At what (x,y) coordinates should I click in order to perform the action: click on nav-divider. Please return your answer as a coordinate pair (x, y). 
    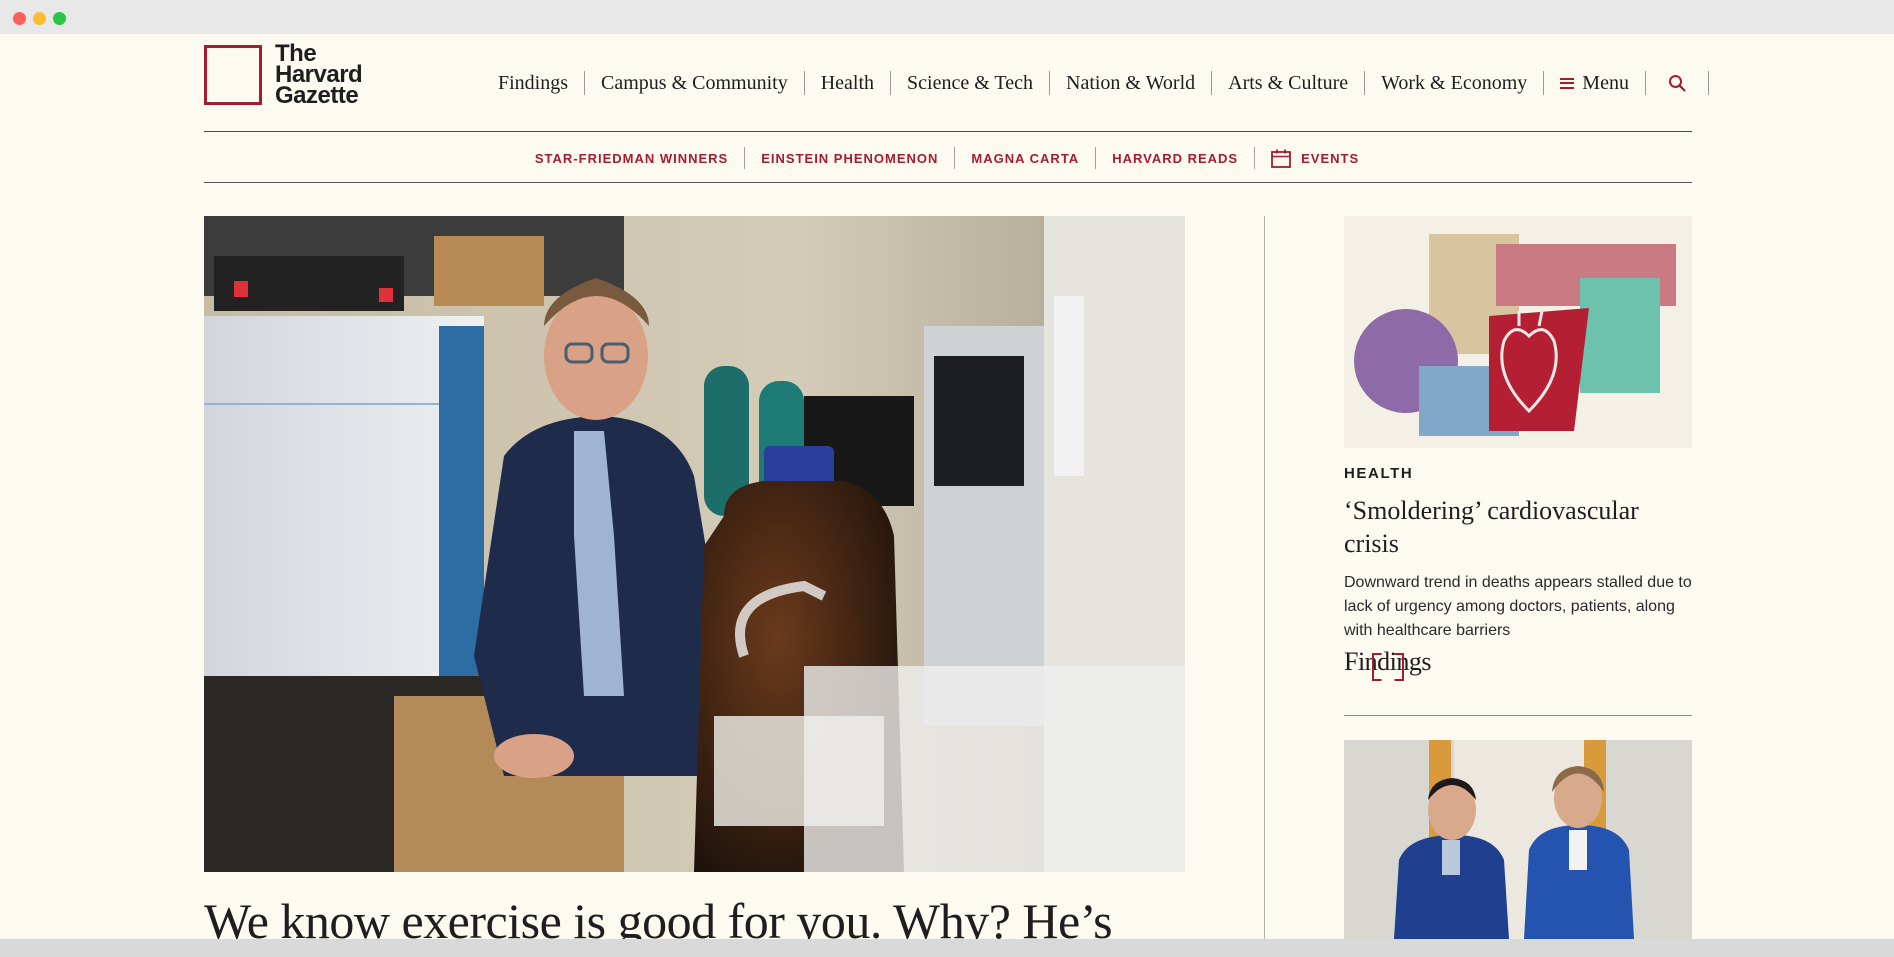
    Looking at the image, I should click on (1708, 83).